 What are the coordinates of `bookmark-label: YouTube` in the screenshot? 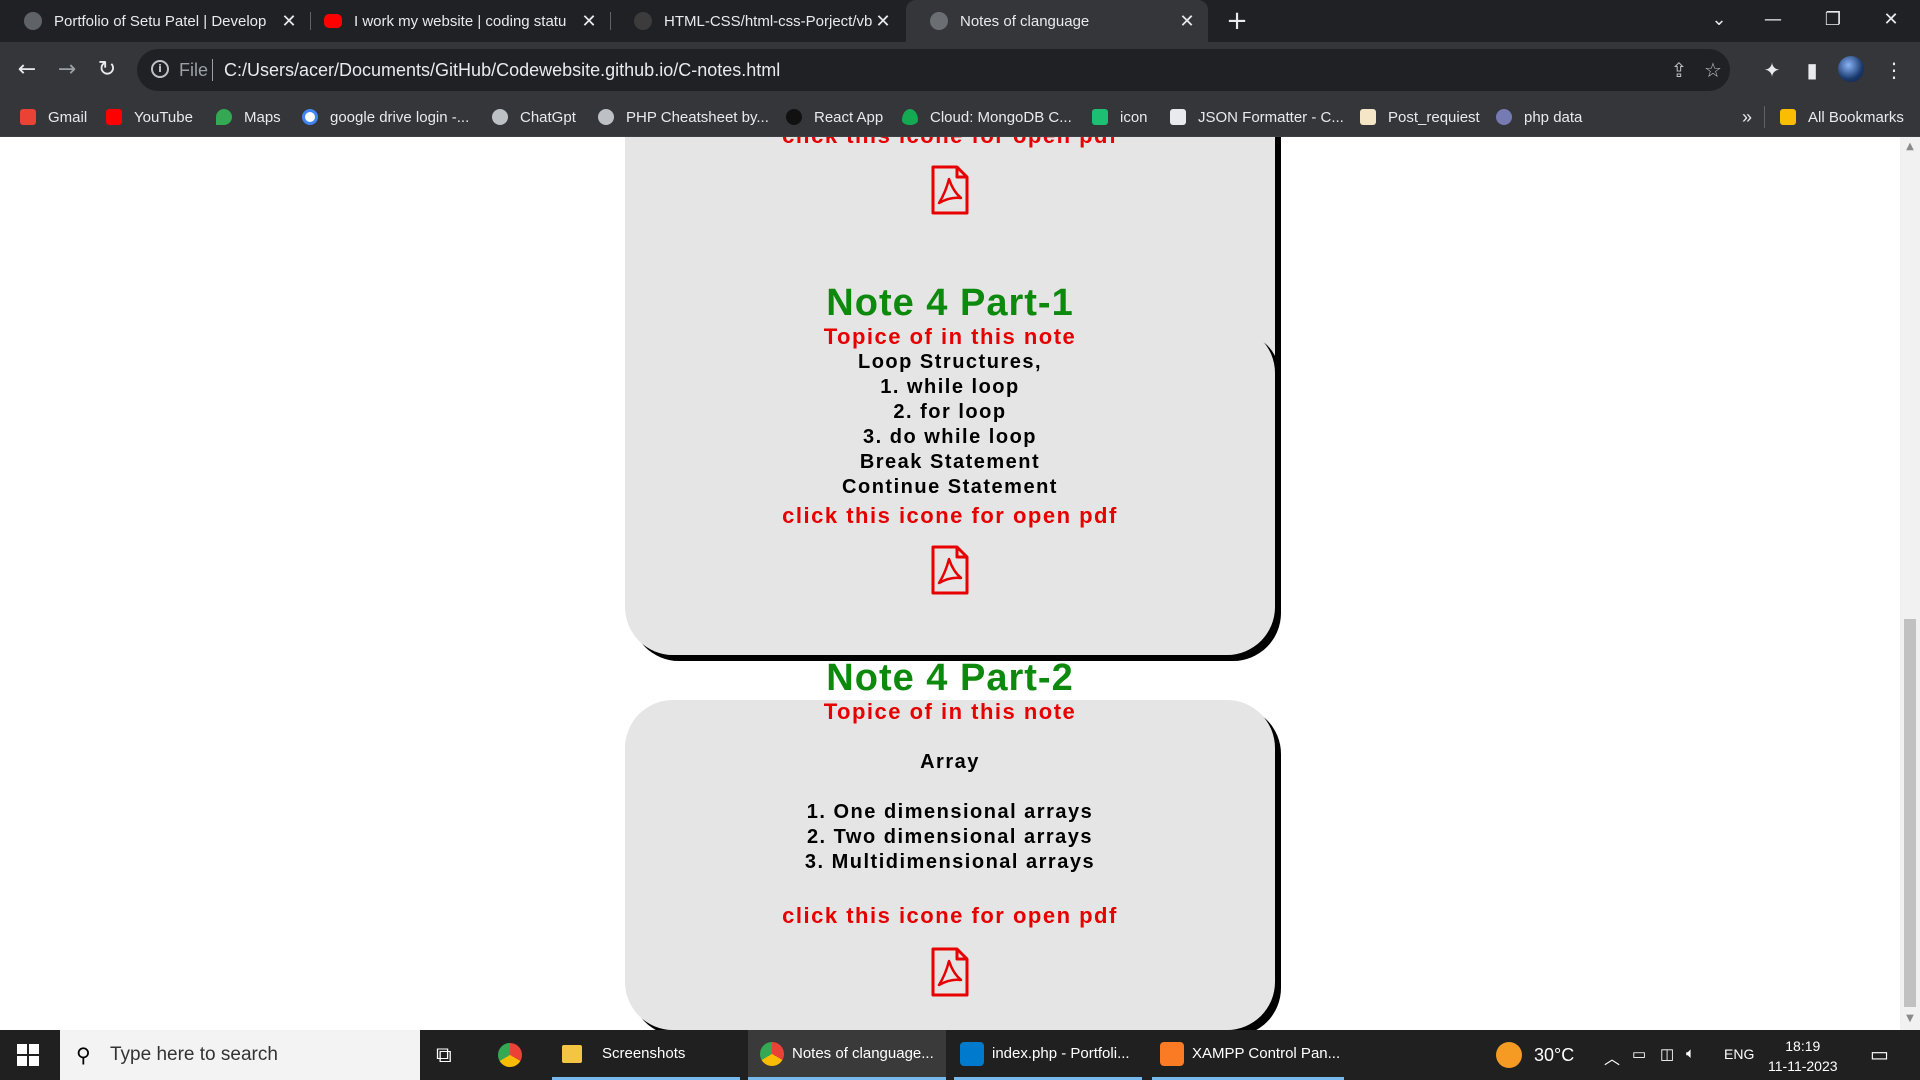 It's located at (163, 117).